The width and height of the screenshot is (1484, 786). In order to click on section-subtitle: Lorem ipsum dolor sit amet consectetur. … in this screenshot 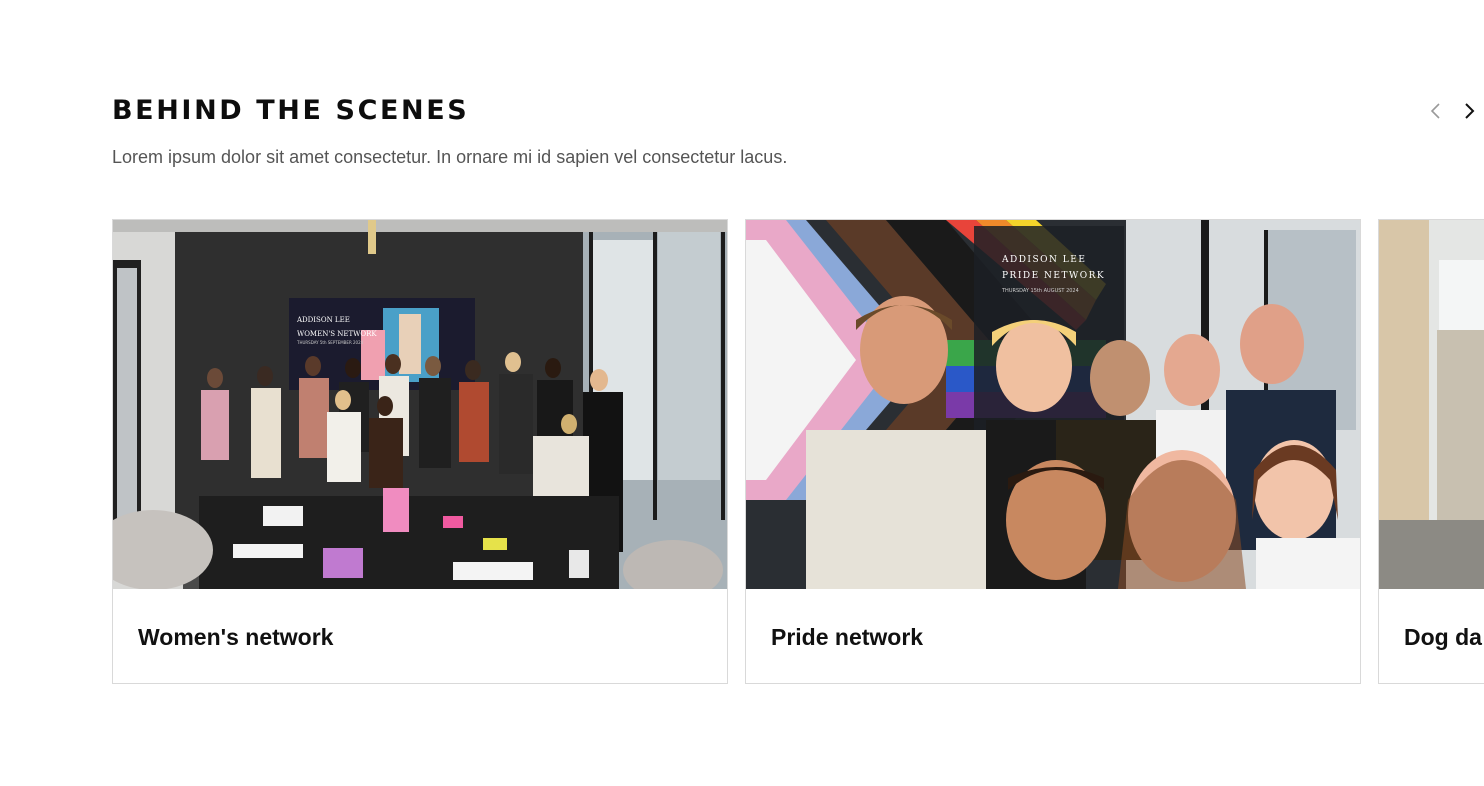, I will do `click(450, 157)`.